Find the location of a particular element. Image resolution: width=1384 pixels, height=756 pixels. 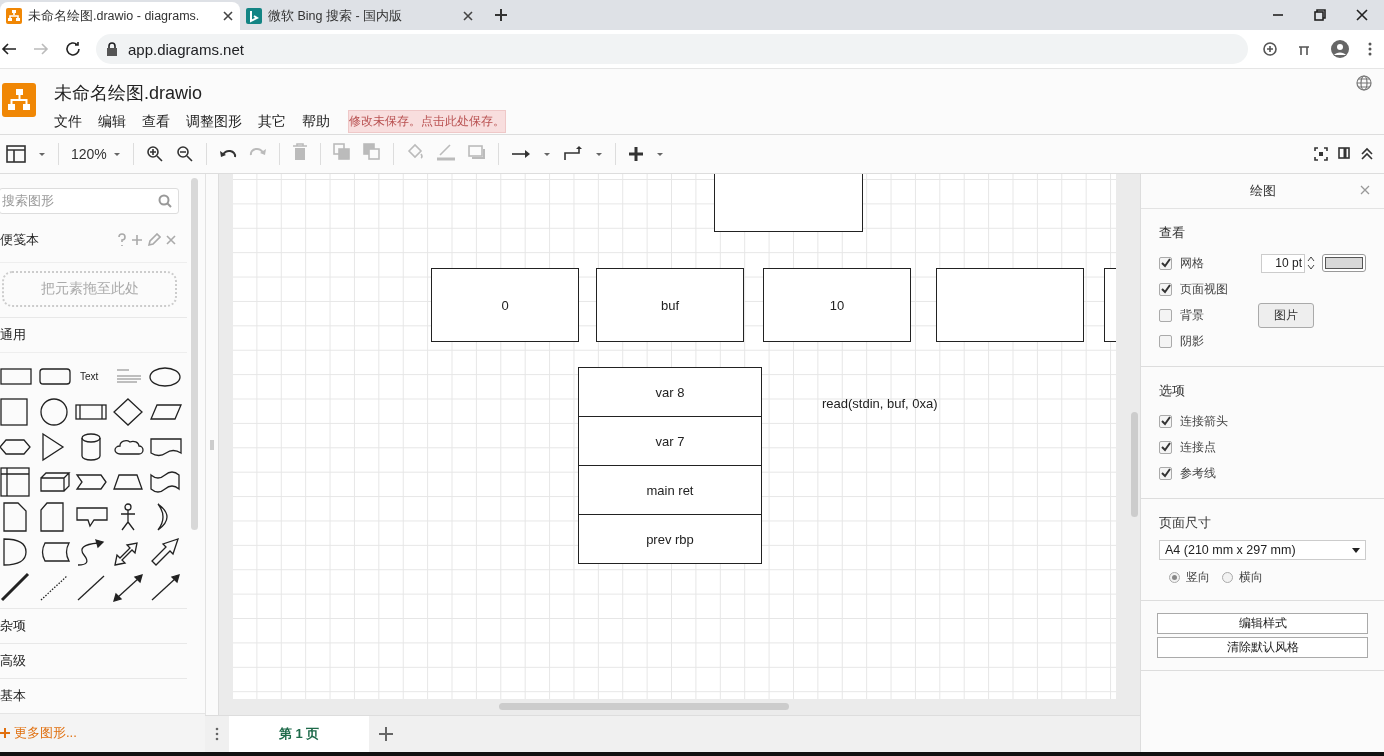

diagram-box: main ret is located at coordinates (670, 490).